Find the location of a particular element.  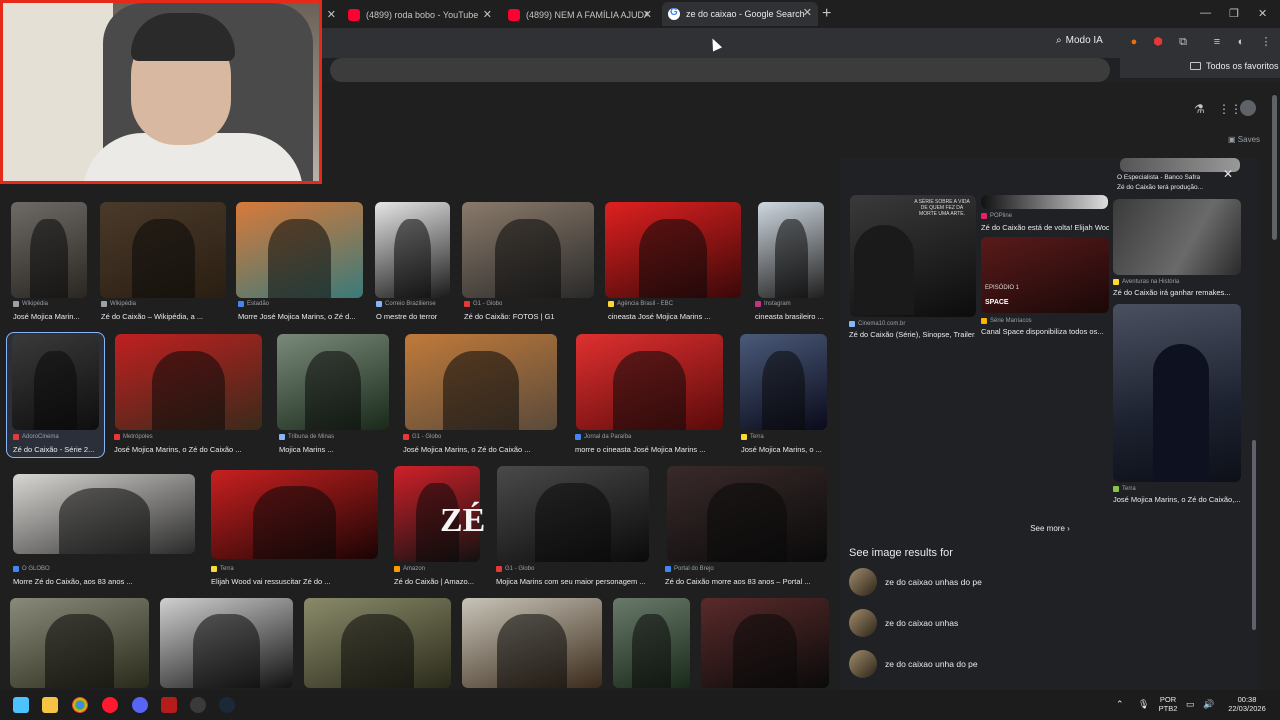

windows-start-icon is located at coordinates (21, 705).